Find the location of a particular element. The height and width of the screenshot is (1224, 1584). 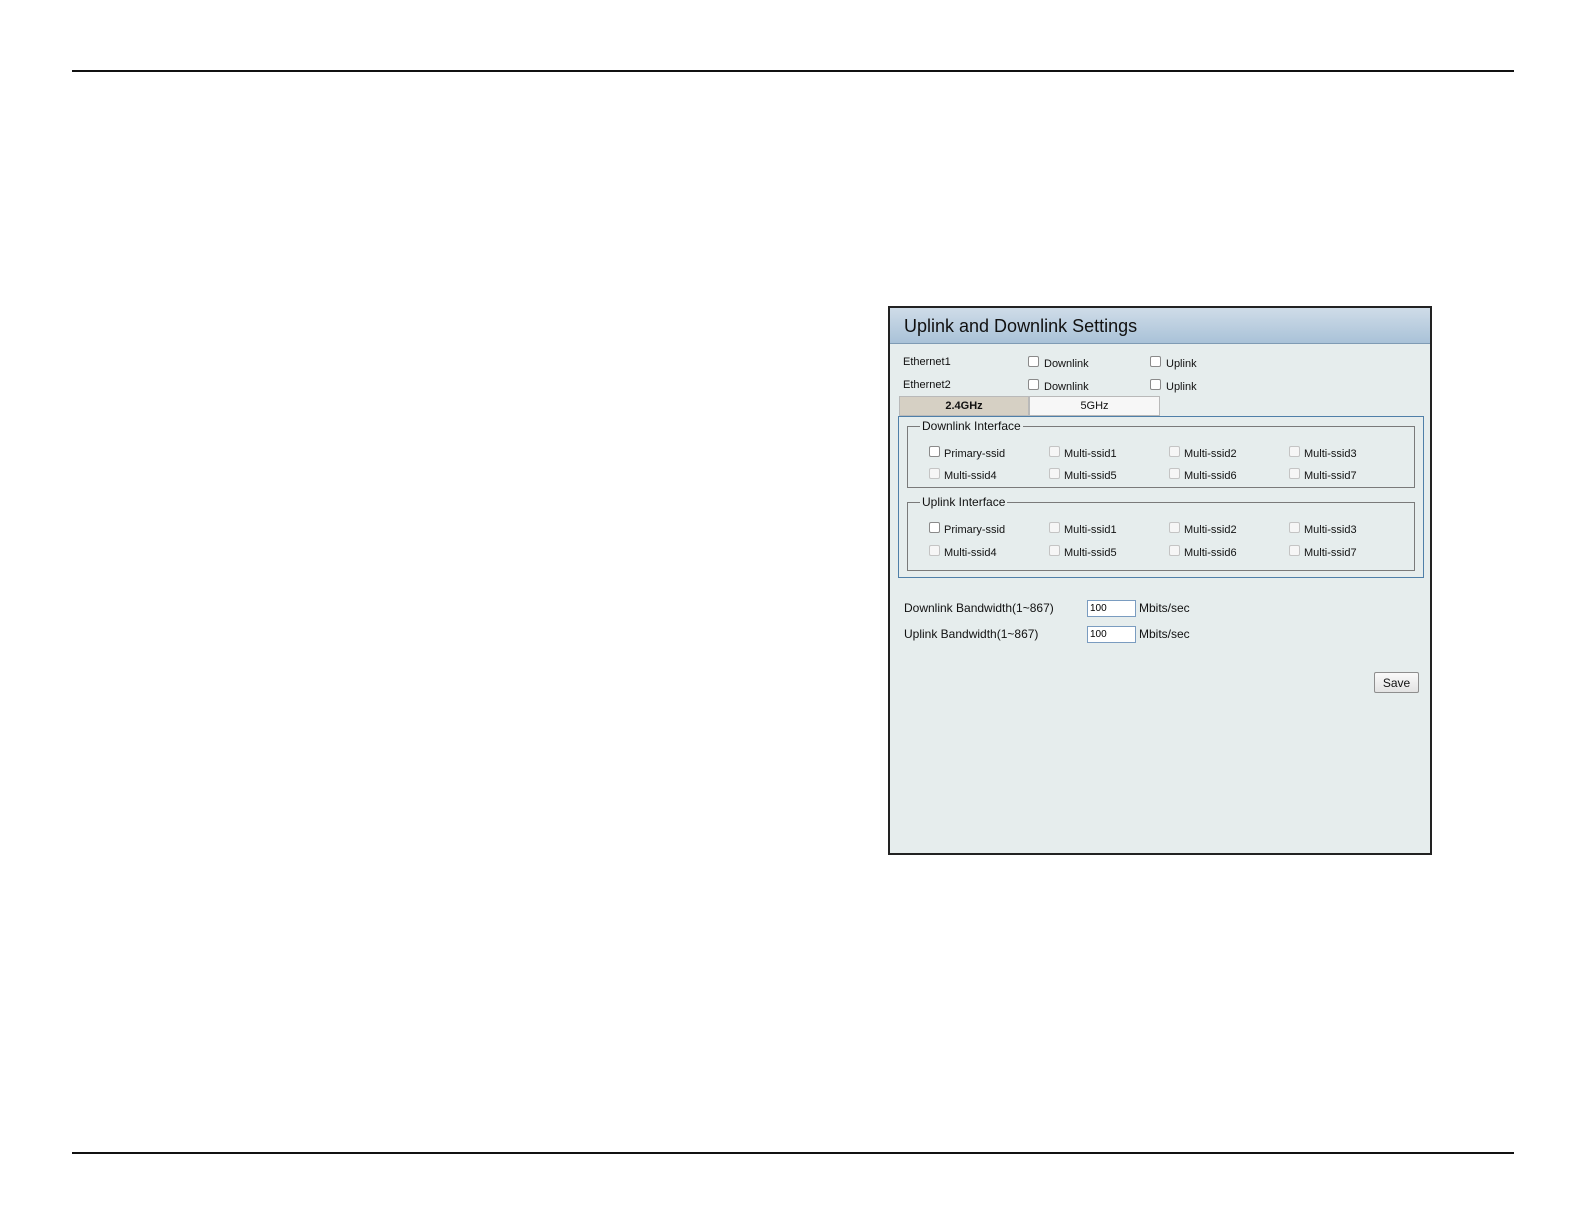

downlink-multi-ssid7-checkbox is located at coordinates (1294, 473).